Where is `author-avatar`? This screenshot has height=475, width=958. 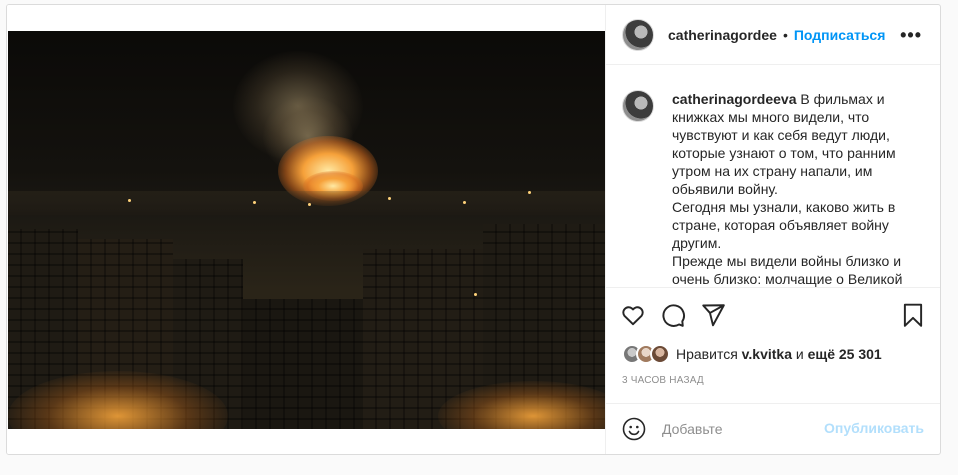
author-avatar is located at coordinates (638, 34).